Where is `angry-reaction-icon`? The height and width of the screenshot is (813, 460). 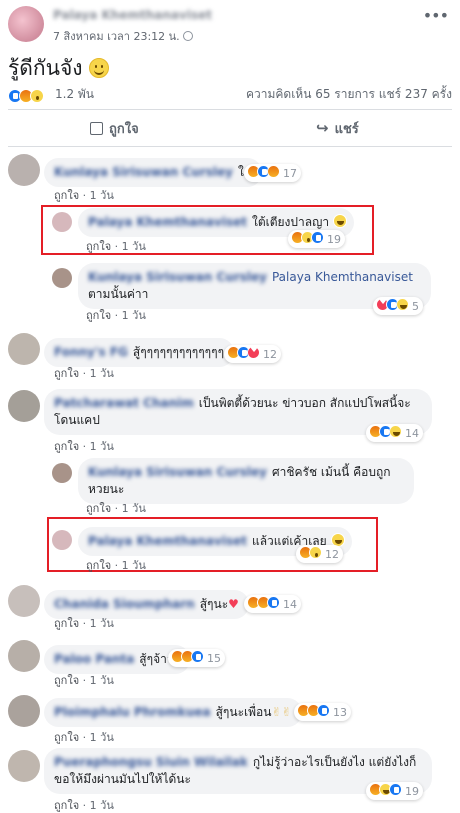
angry-reaction-icon is located at coordinates (273, 171).